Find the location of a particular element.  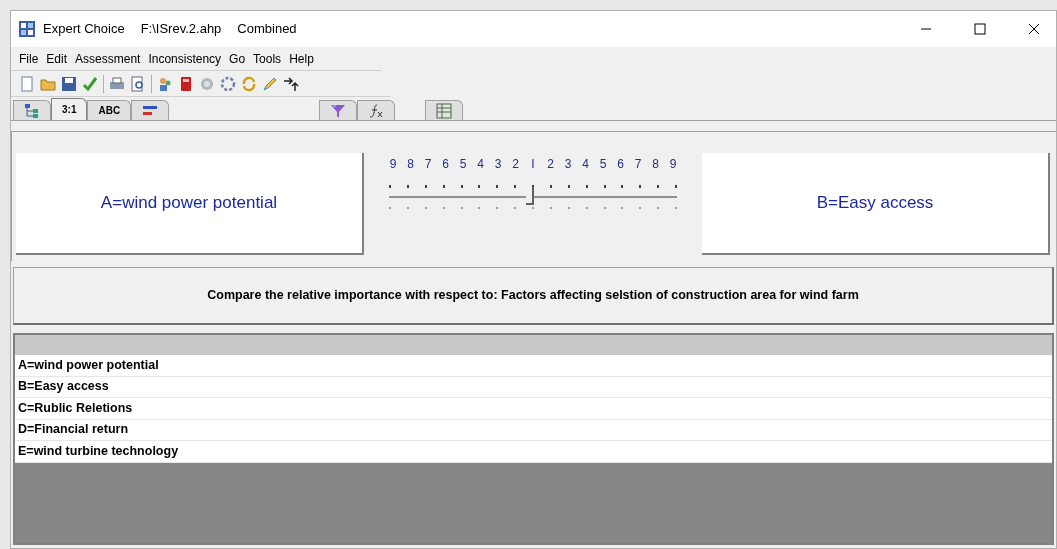

maximize-icon is located at coordinates (980, 29).